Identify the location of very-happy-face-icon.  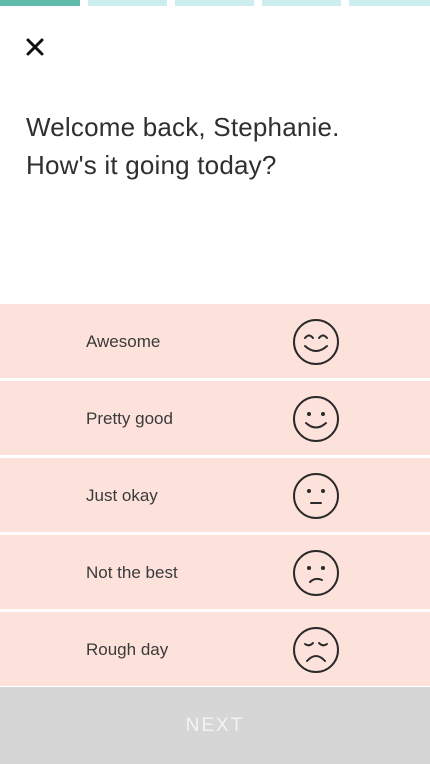
(316, 342).